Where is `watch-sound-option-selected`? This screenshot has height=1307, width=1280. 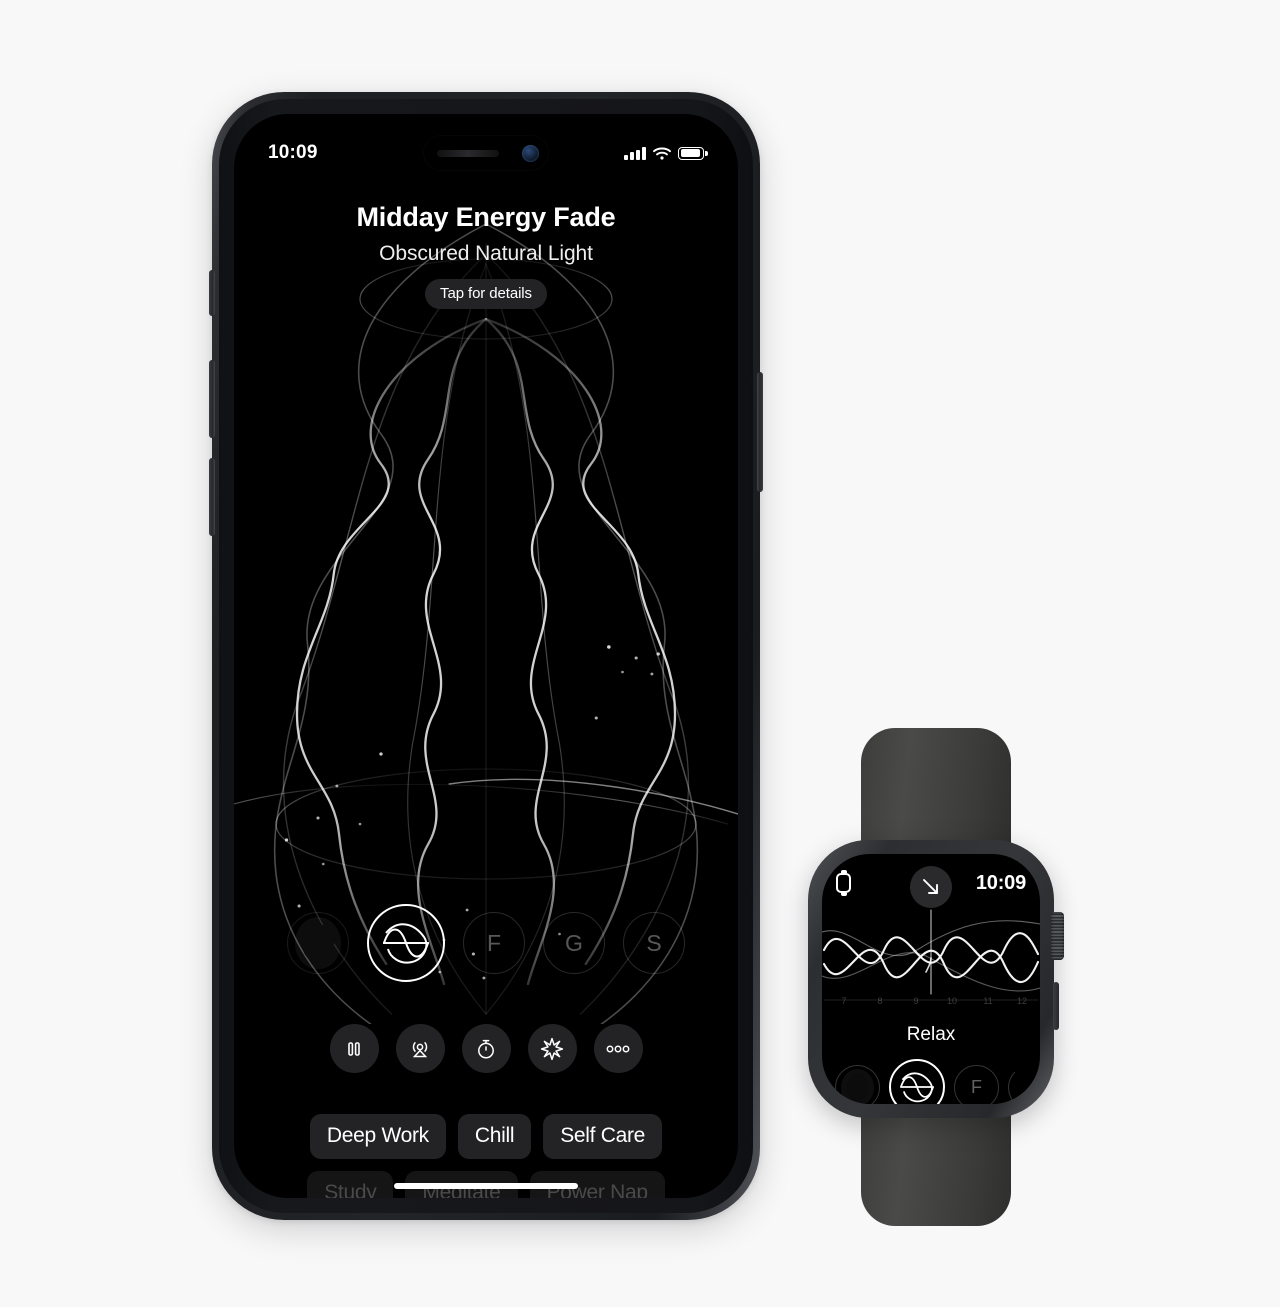
watch-sound-option-selected is located at coordinates (917, 1081).